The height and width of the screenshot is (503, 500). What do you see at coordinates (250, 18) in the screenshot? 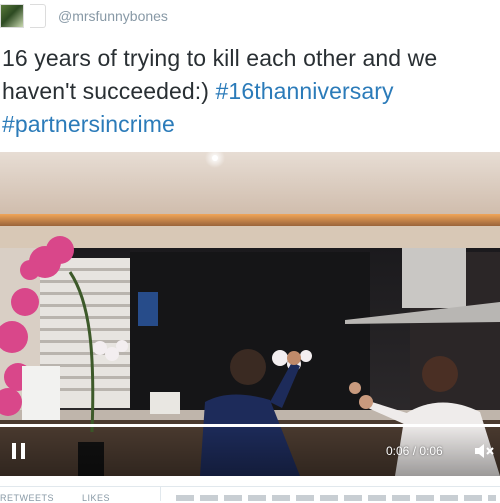
I see `tweet-header: @mrsfunnybones` at bounding box center [250, 18].